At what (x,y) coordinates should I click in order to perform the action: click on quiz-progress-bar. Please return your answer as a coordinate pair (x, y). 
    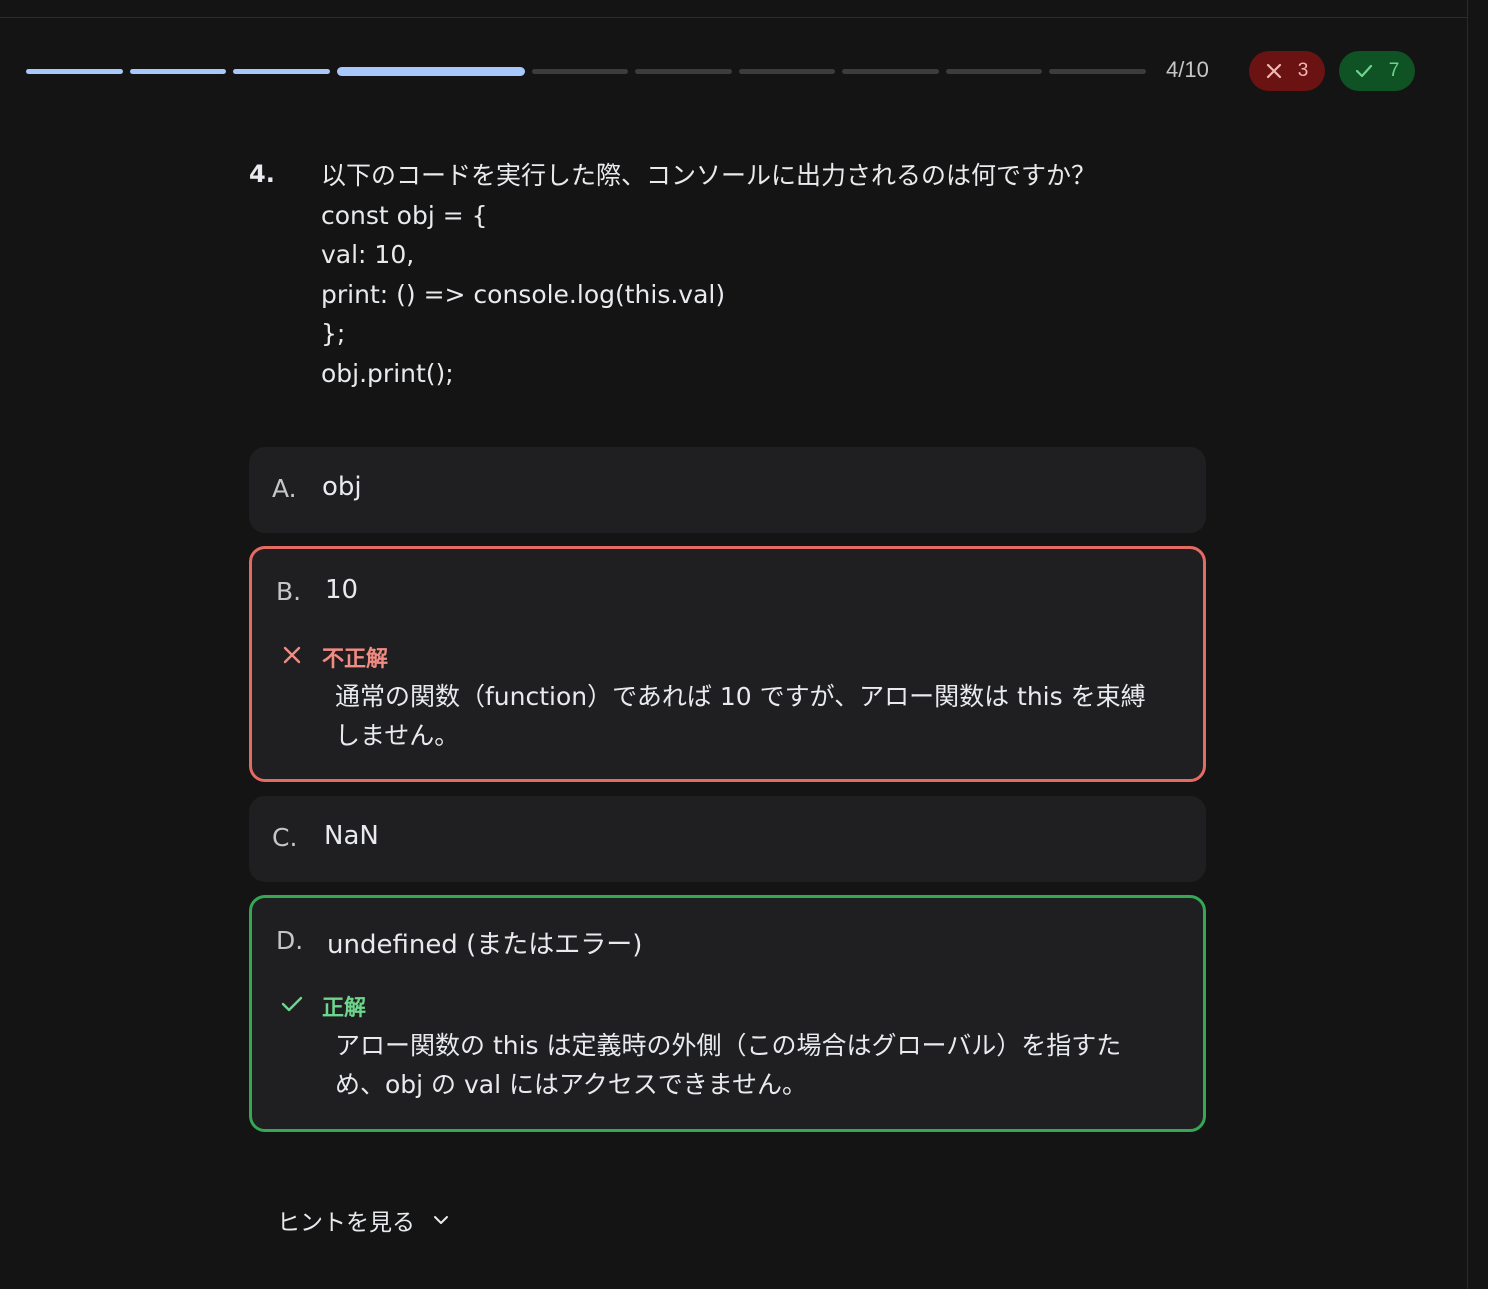
    Looking at the image, I should click on (586, 71).